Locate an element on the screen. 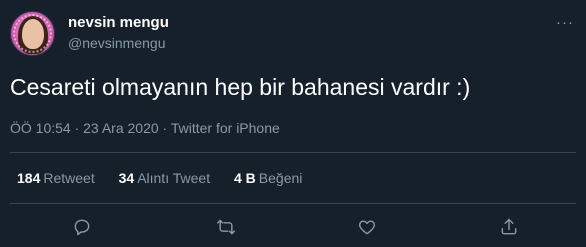 This screenshot has height=247, width=586. avatar-ring is located at coordinates (32, 33).